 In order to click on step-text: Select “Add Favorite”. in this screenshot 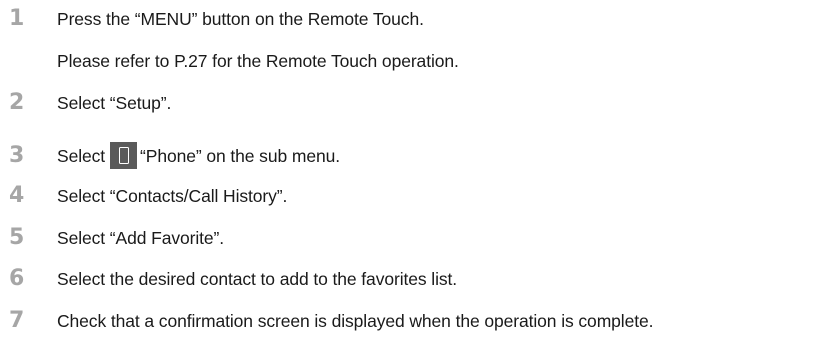, I will do `click(141, 238)`.